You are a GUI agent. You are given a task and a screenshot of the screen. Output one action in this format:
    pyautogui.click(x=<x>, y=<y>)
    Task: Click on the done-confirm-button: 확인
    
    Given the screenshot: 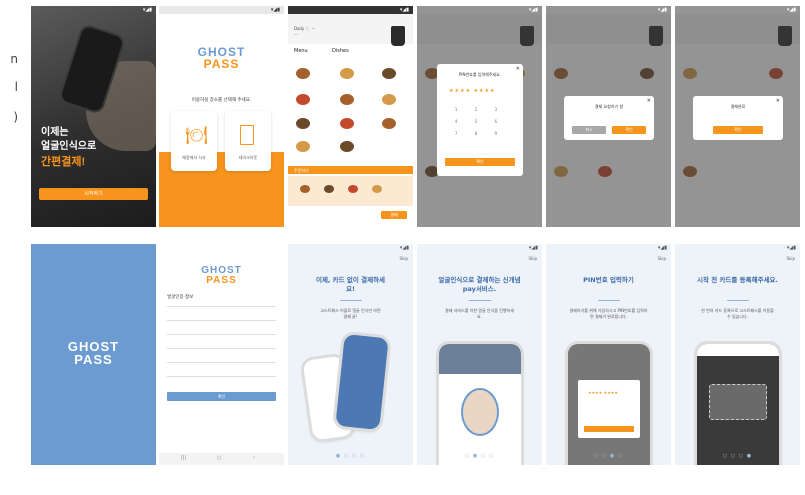 What is the action you would take?
    pyautogui.click(x=738, y=130)
    